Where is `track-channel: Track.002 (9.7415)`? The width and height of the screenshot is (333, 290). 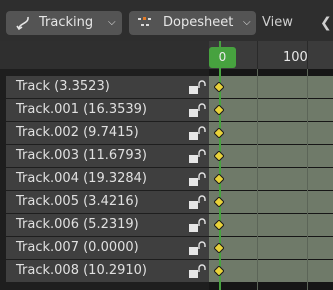
track-channel: Track.002 (9.7415) is located at coordinates (107, 133).